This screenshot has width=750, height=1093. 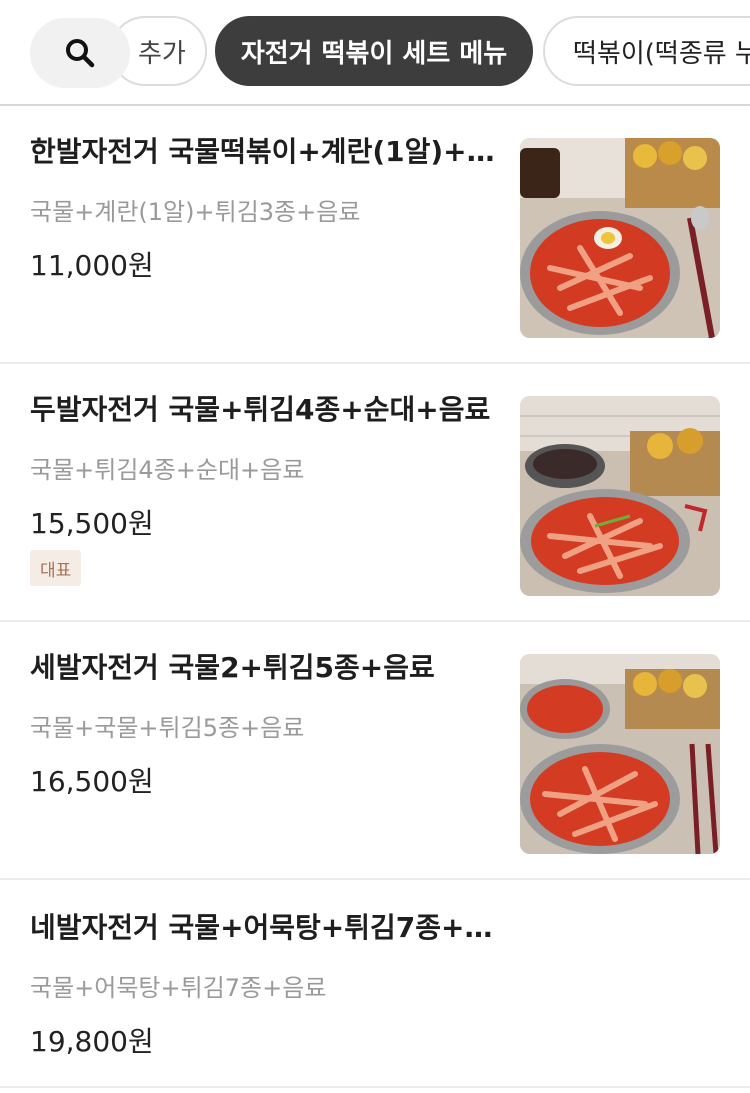 What do you see at coordinates (92, 523) in the screenshot?
I see `menu-item-price: 15,500원` at bounding box center [92, 523].